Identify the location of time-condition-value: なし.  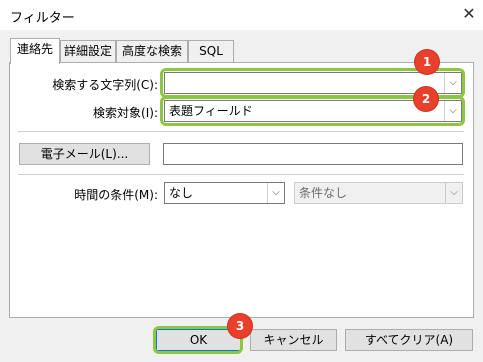
(181, 193).